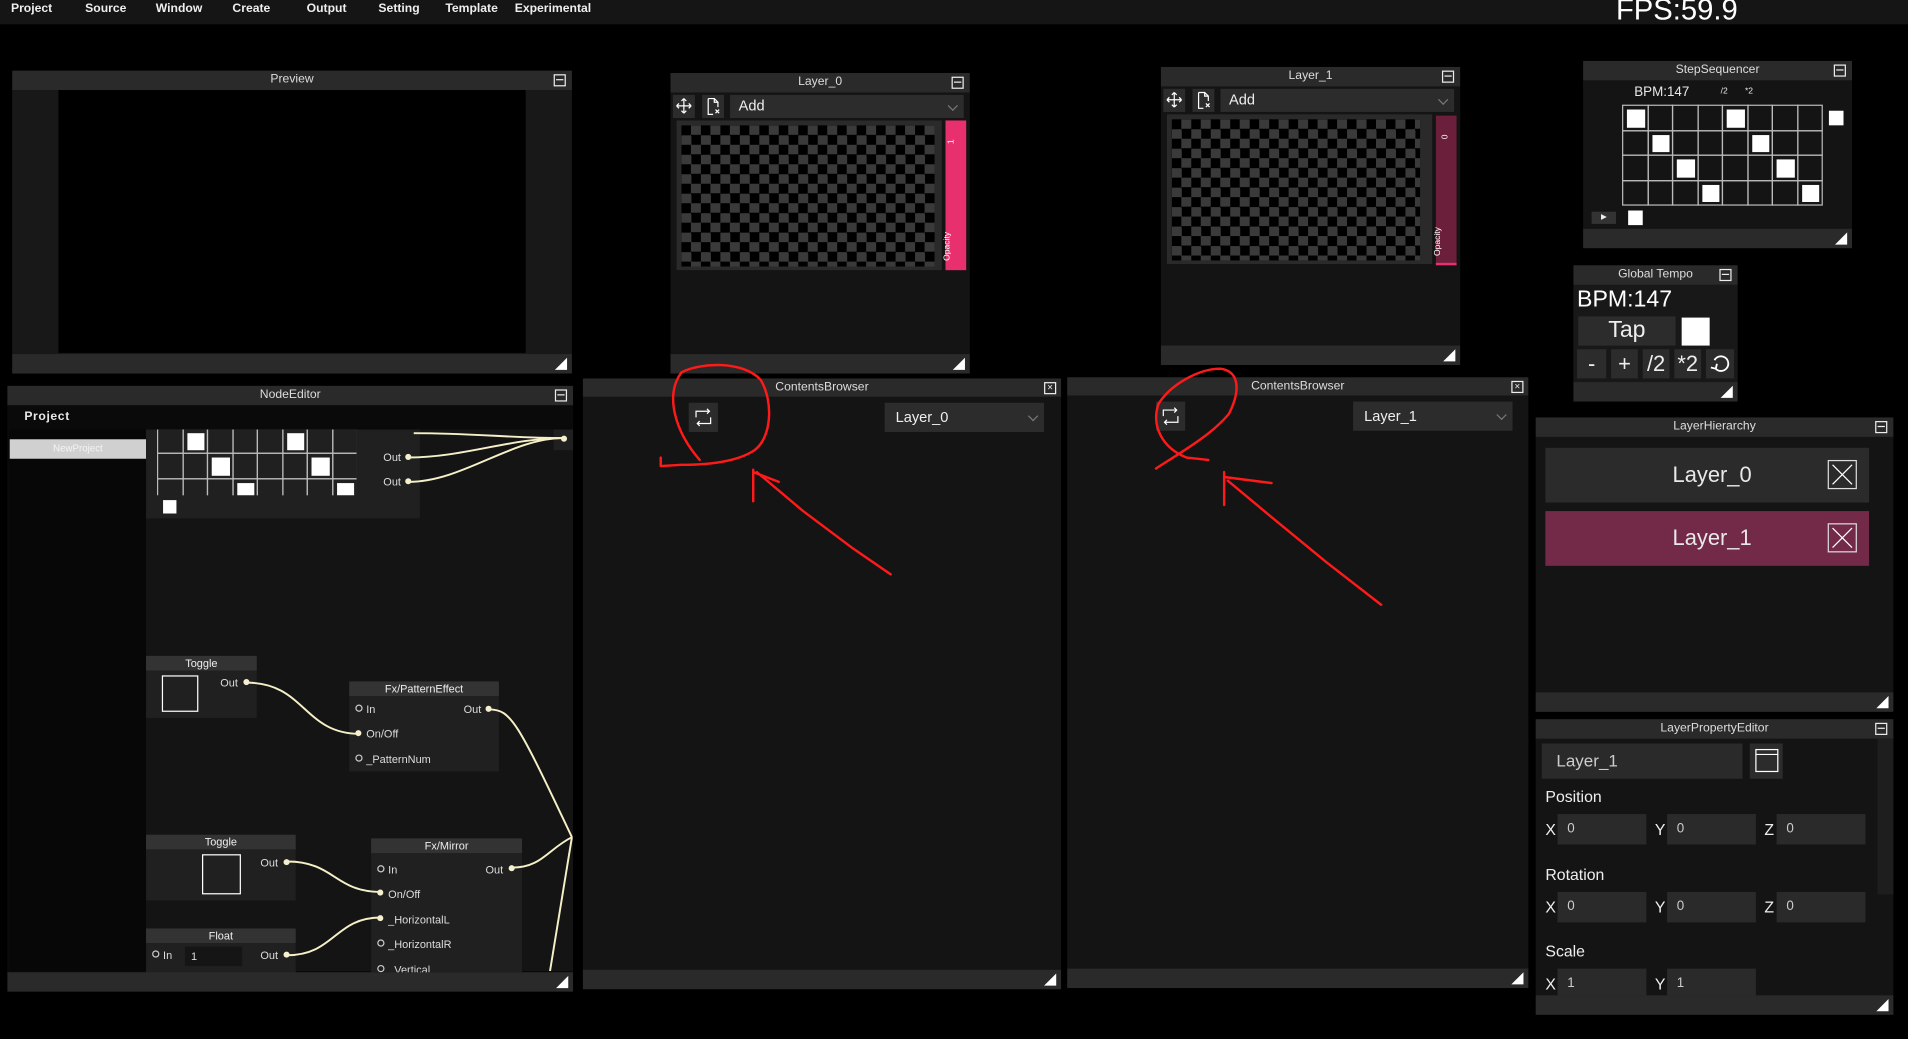 This screenshot has height=1039, width=1908. What do you see at coordinates (1821, 829) in the screenshot?
I see `position-z-input: 0` at bounding box center [1821, 829].